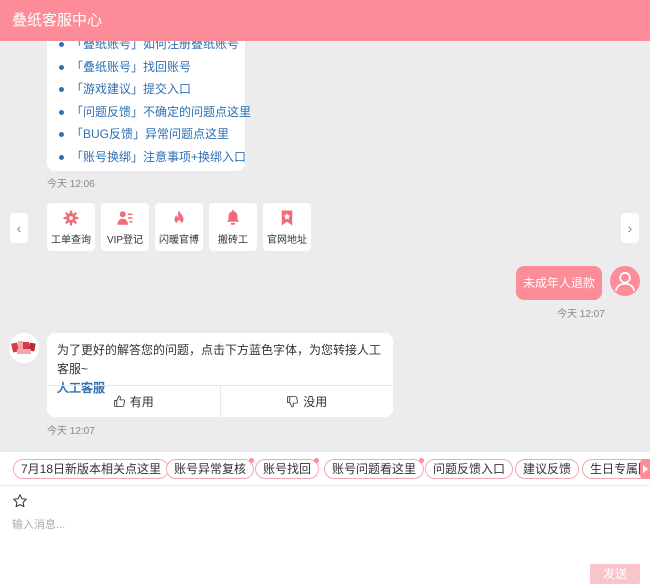  I want to click on bot-avatar, so click(24, 348).